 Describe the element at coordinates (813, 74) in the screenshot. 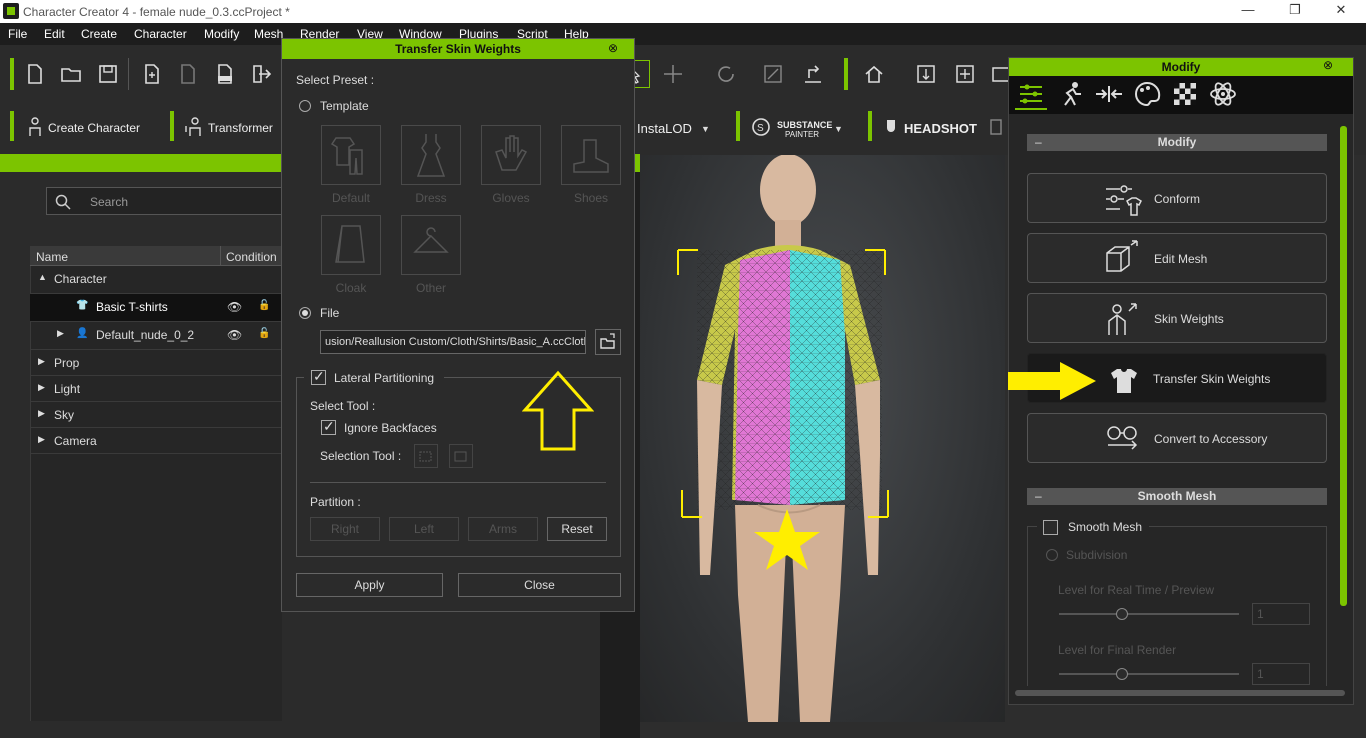

I see `place-icon` at that location.